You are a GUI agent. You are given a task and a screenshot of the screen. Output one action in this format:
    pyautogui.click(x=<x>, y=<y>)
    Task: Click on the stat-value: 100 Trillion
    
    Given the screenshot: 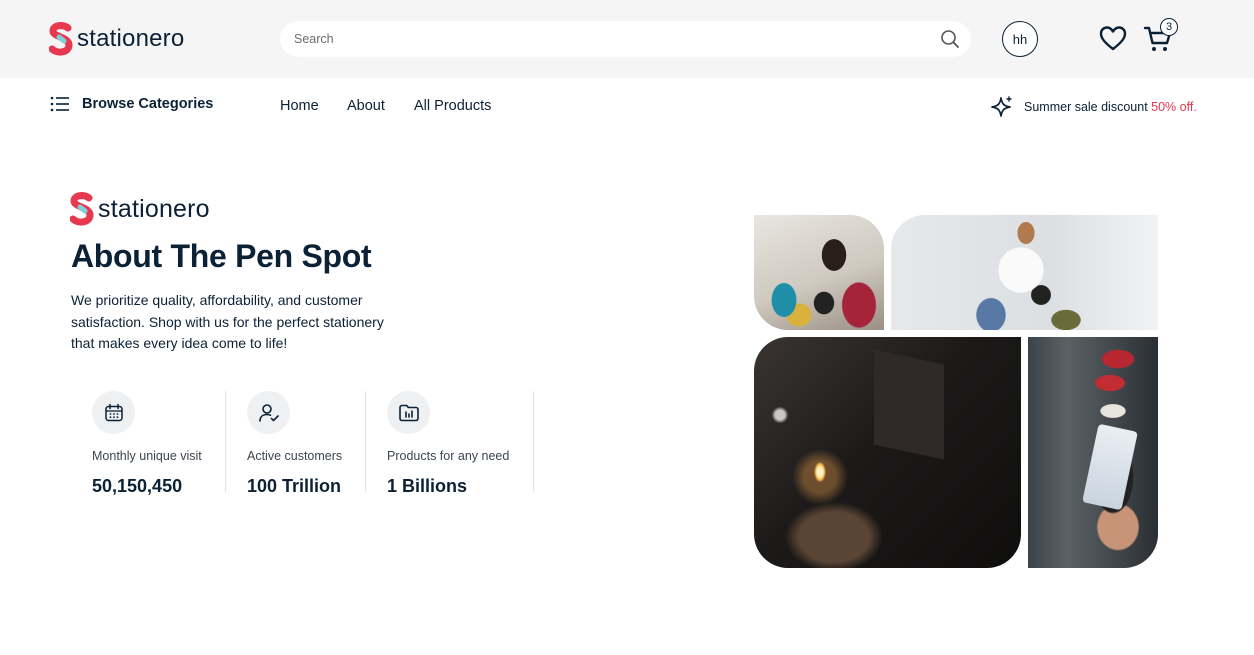 What is the action you would take?
    pyautogui.click(x=294, y=486)
    